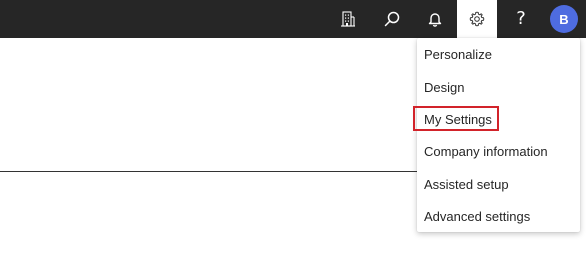 Image resolution: width=586 pixels, height=258 pixels. I want to click on notifications-button, so click(435, 19).